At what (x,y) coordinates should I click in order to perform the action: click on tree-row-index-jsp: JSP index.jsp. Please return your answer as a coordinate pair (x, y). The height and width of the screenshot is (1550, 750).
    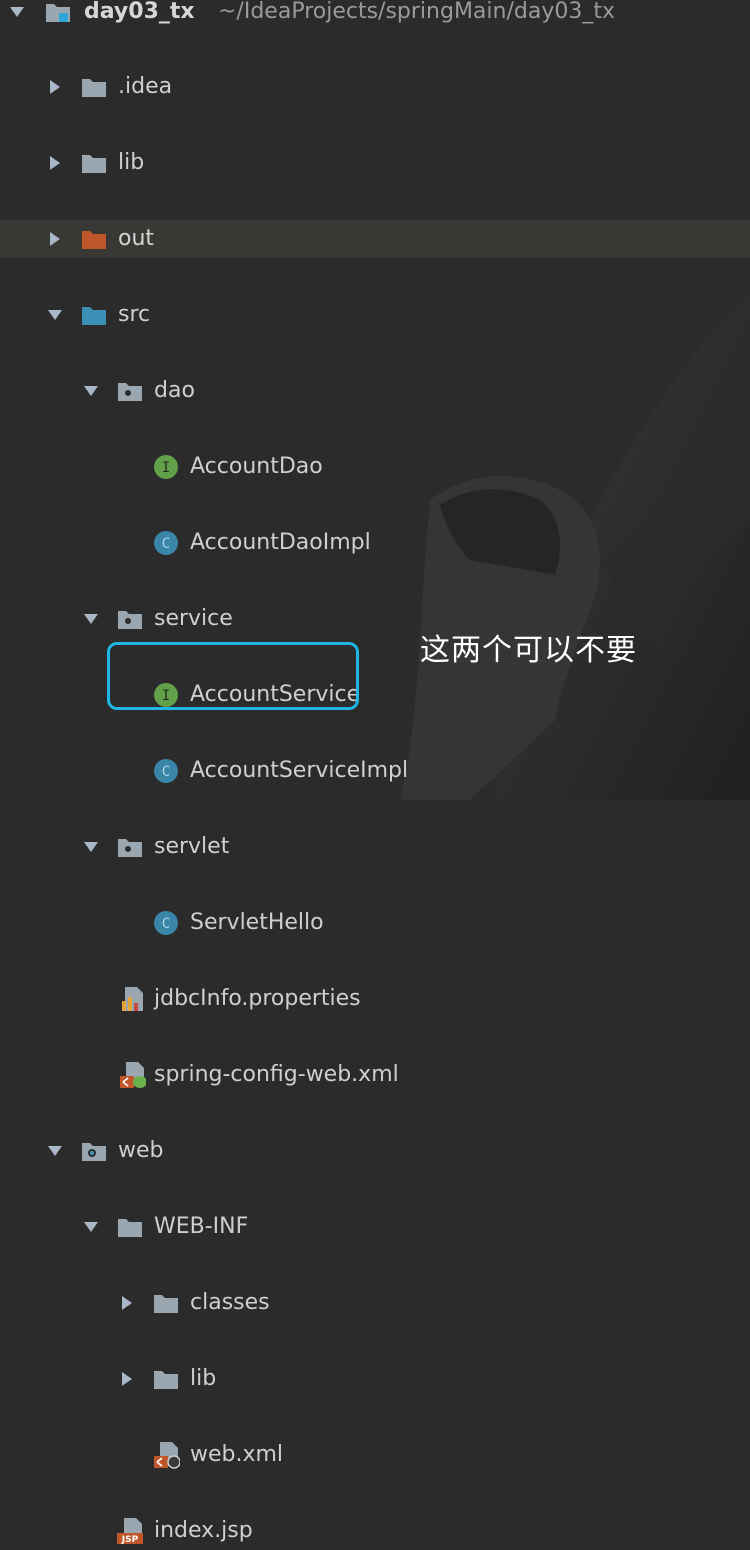
    Looking at the image, I should click on (375, 1531).